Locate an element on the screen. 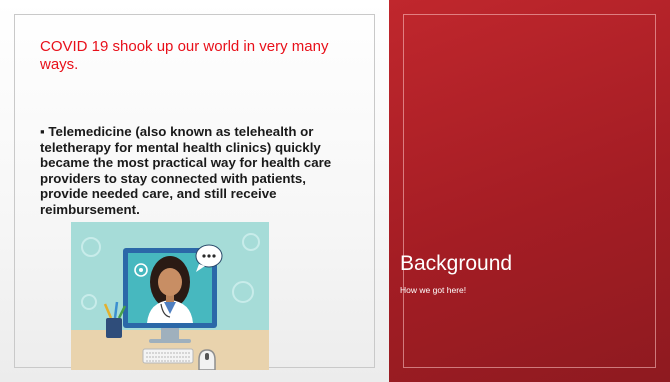 Image resolution: width=670 pixels, height=382 pixels. section-title: Background is located at coordinates (456, 263).